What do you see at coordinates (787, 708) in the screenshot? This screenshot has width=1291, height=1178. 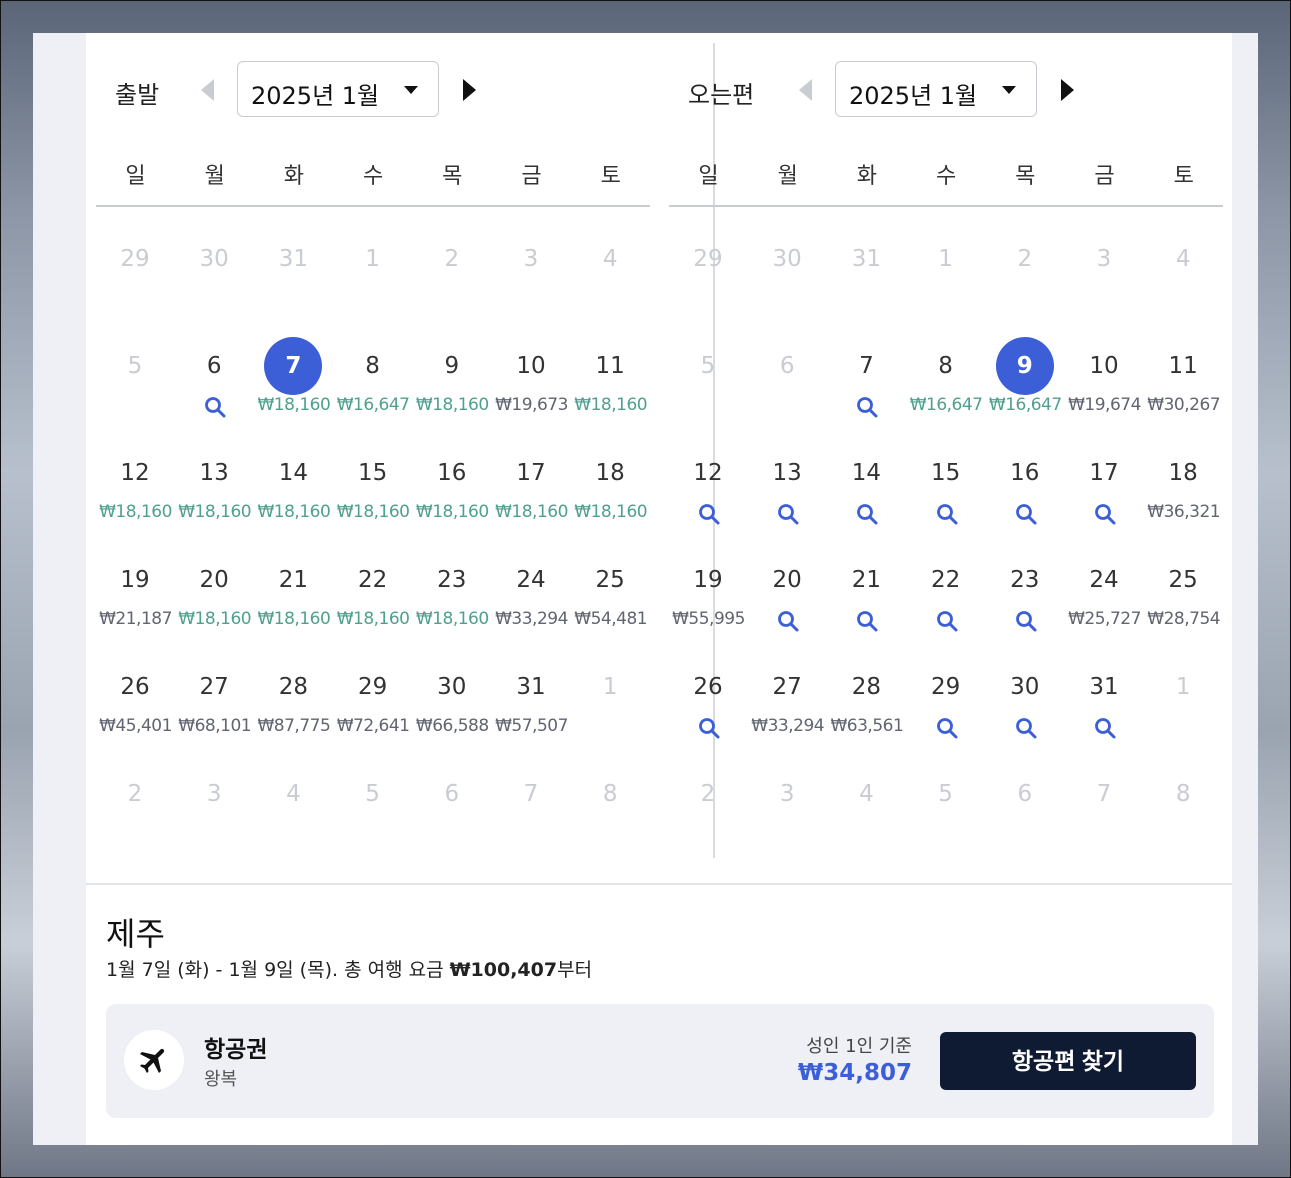 I see `day-cell: 27 ₩33,294` at bounding box center [787, 708].